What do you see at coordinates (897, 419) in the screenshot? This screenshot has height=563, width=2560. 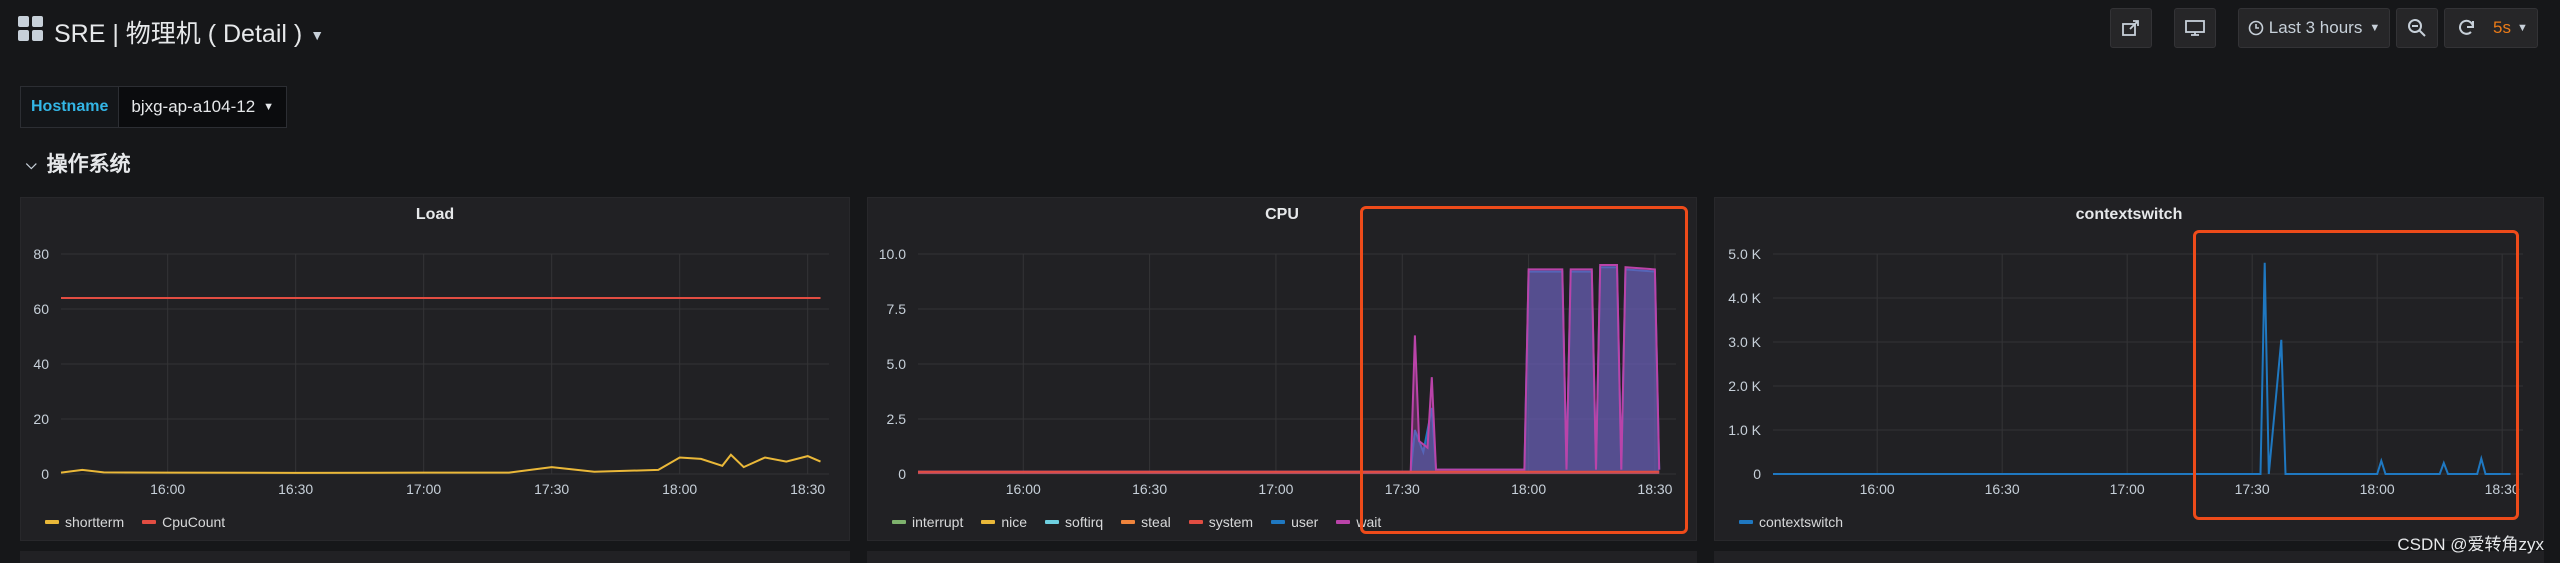 I see `y-tick-label: 2.5` at bounding box center [897, 419].